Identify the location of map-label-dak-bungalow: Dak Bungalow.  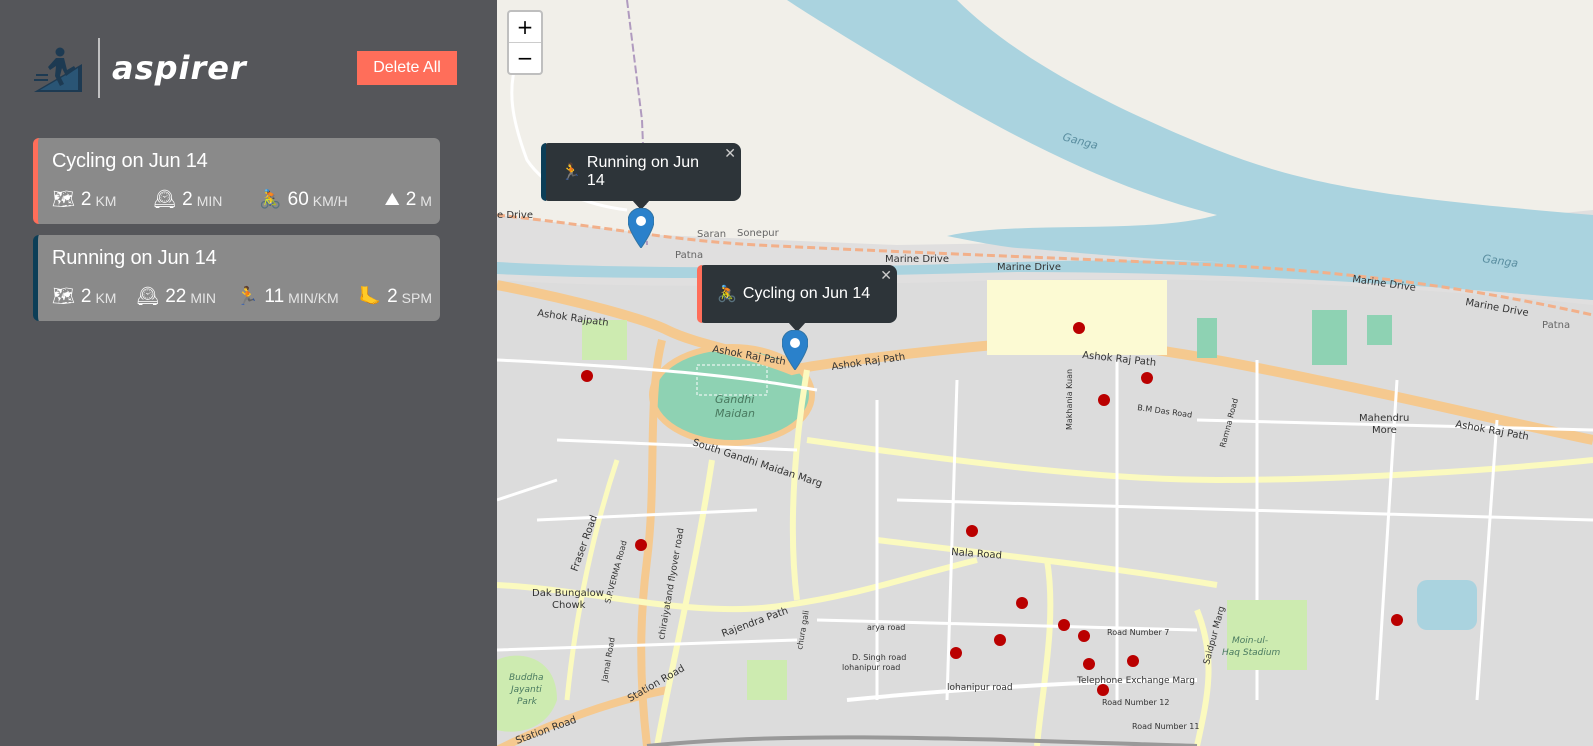
(568, 593).